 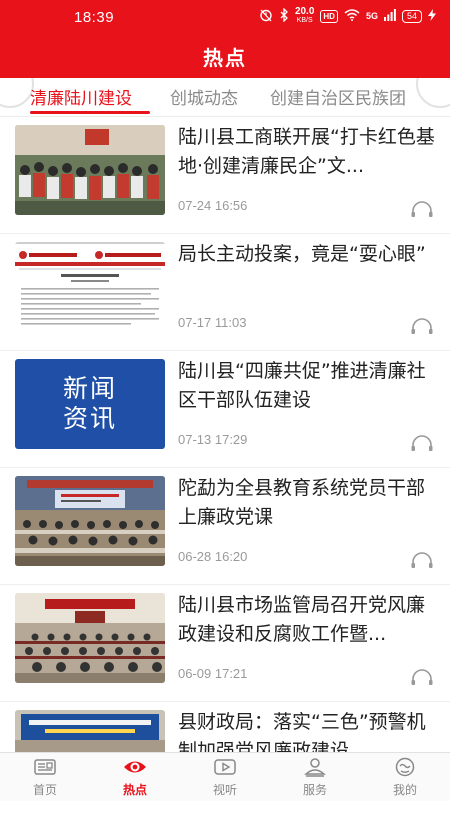 I want to click on hd-badge: HD, so click(x=329, y=16).